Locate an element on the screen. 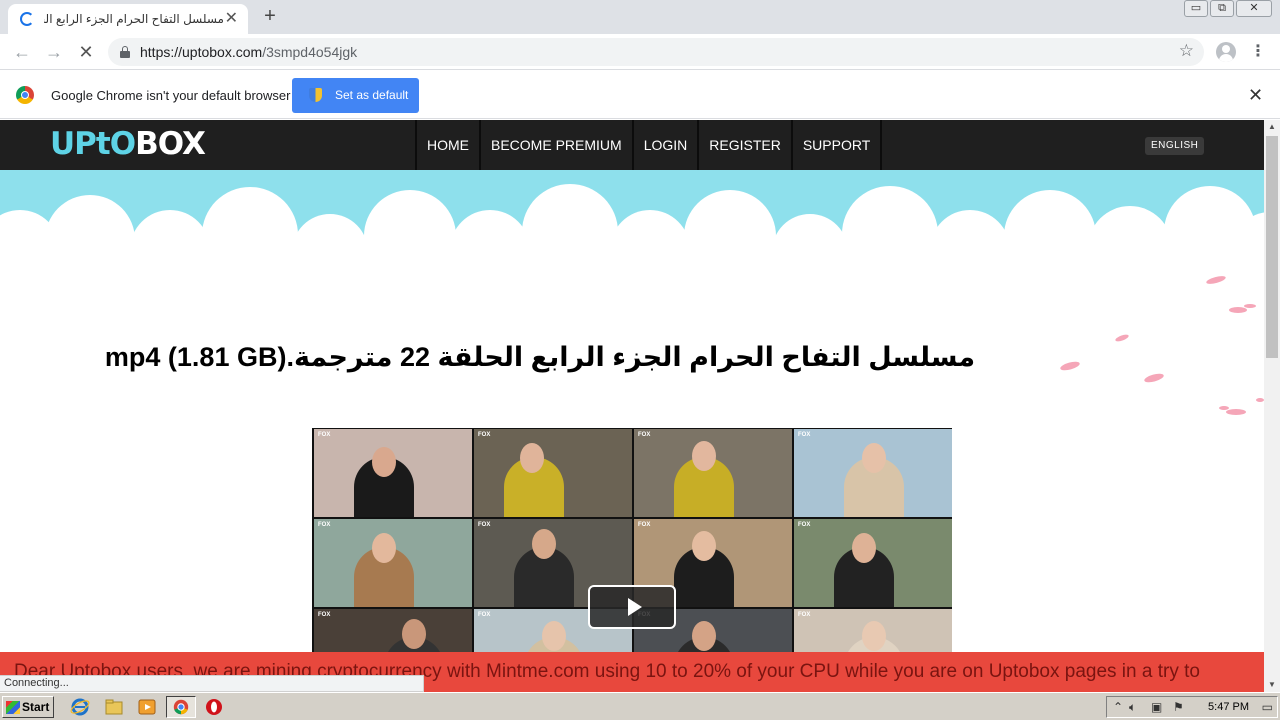 Image resolution: width=1280 pixels, height=720 pixels. tab-close-icon: ✕ is located at coordinates (231, 18).